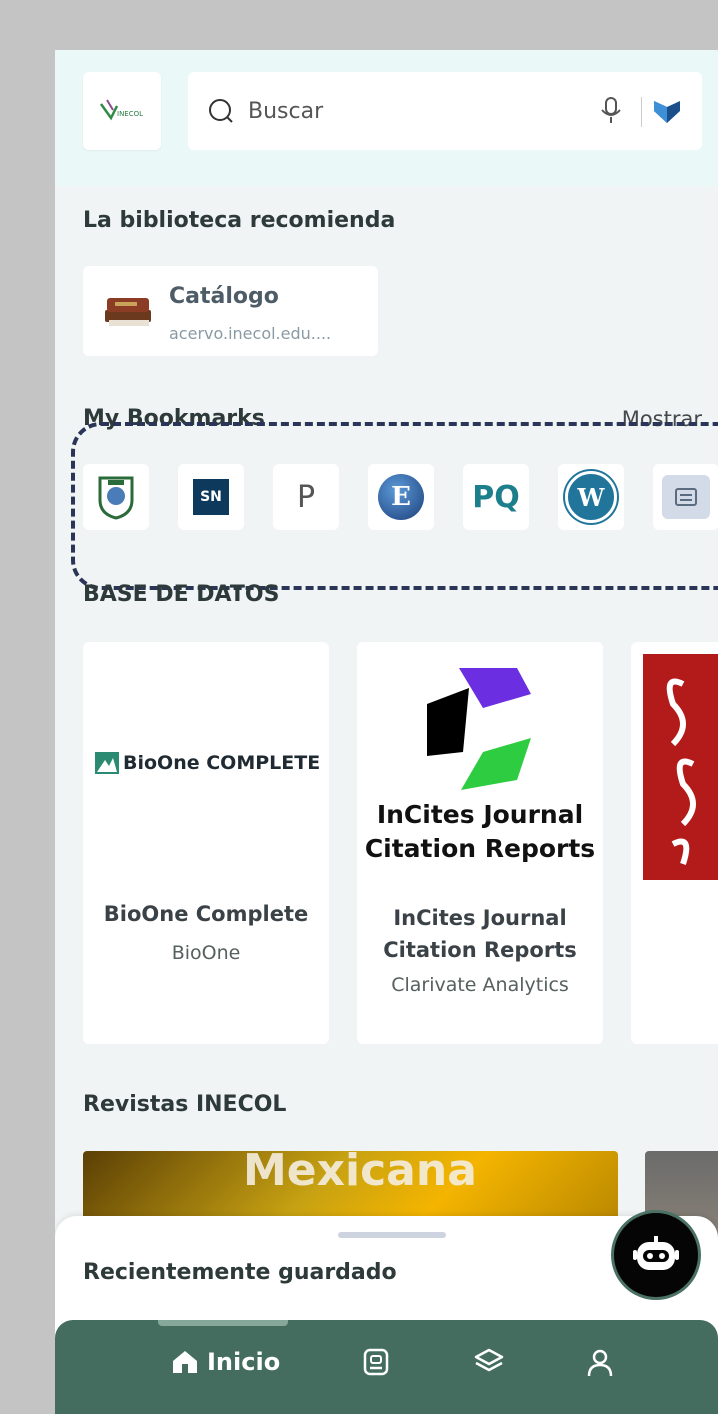 The height and width of the screenshot is (1414, 718). What do you see at coordinates (286, 111) in the screenshot?
I see `search-placeholder: Buscar` at bounding box center [286, 111].